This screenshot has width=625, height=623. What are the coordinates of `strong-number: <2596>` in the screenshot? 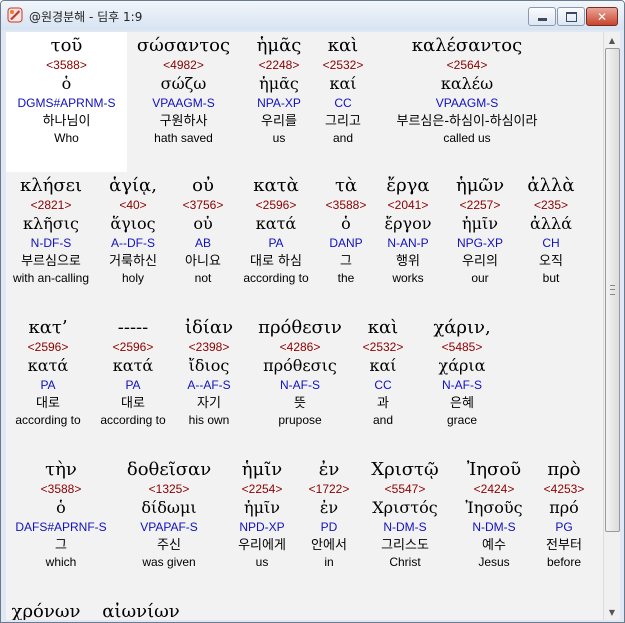 It's located at (48, 347).